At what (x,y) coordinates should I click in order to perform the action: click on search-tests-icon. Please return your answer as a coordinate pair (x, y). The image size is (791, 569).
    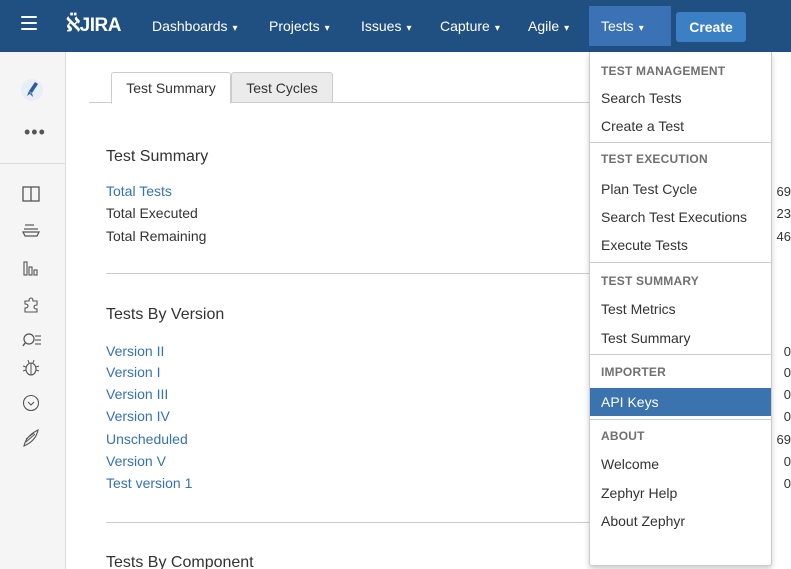
    Looking at the image, I should click on (32, 341).